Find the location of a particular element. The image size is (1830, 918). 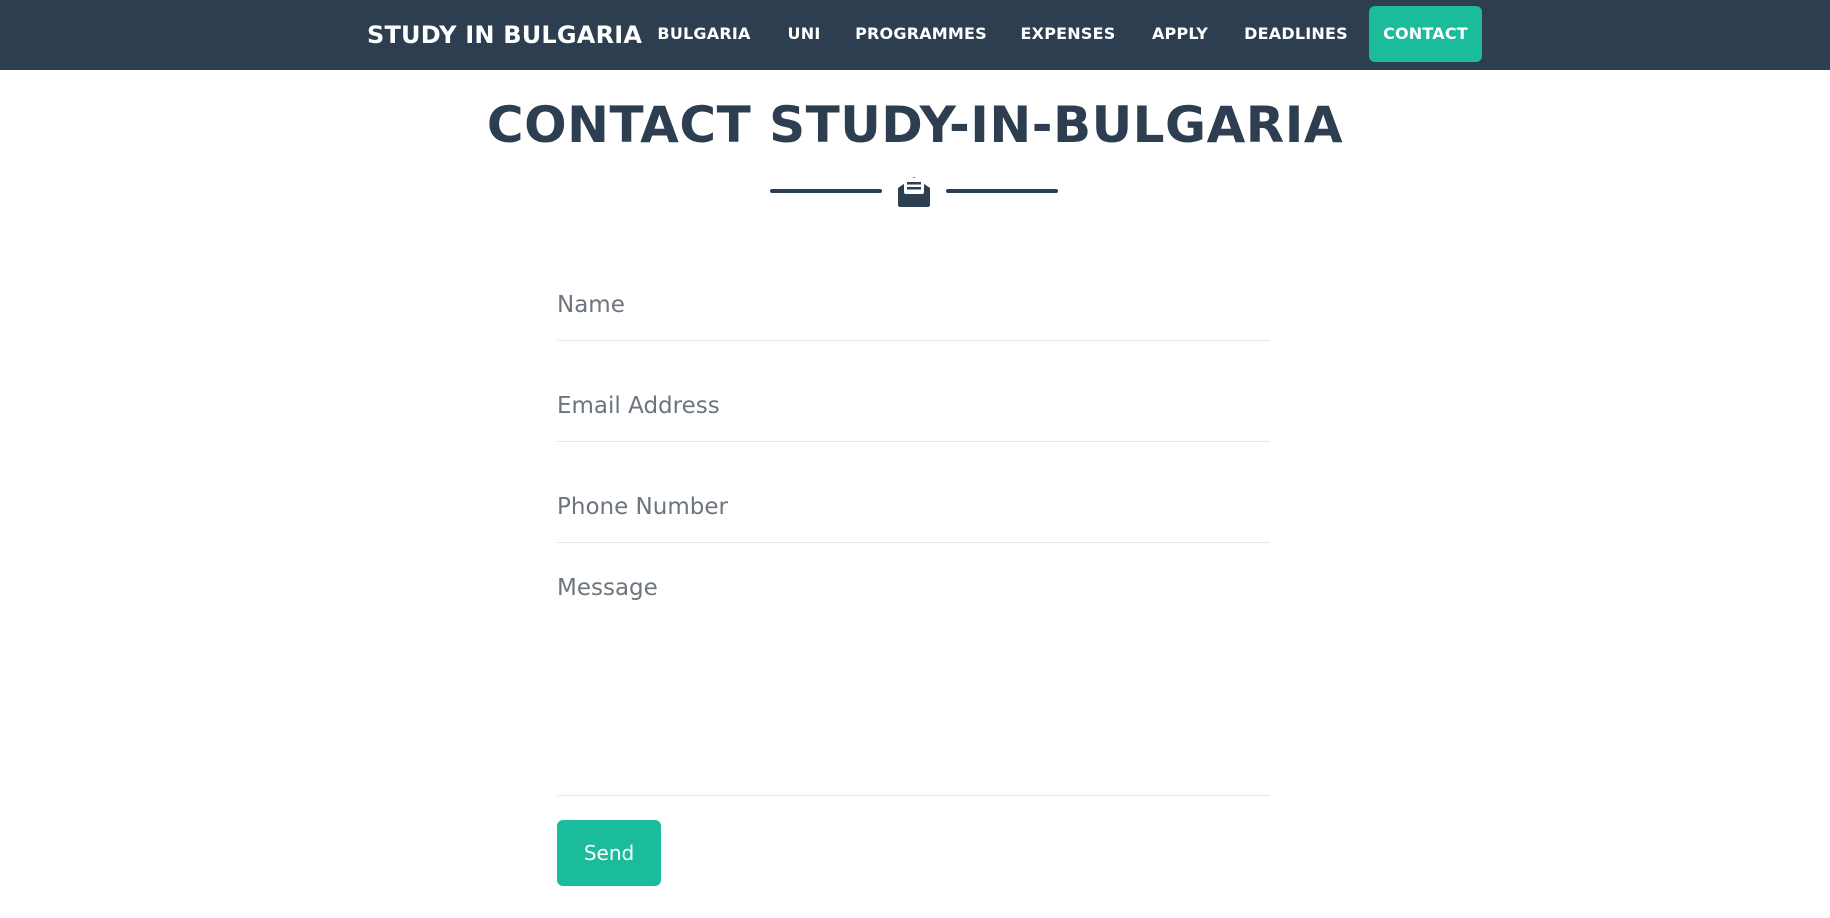

email-input is located at coordinates (913, 406).